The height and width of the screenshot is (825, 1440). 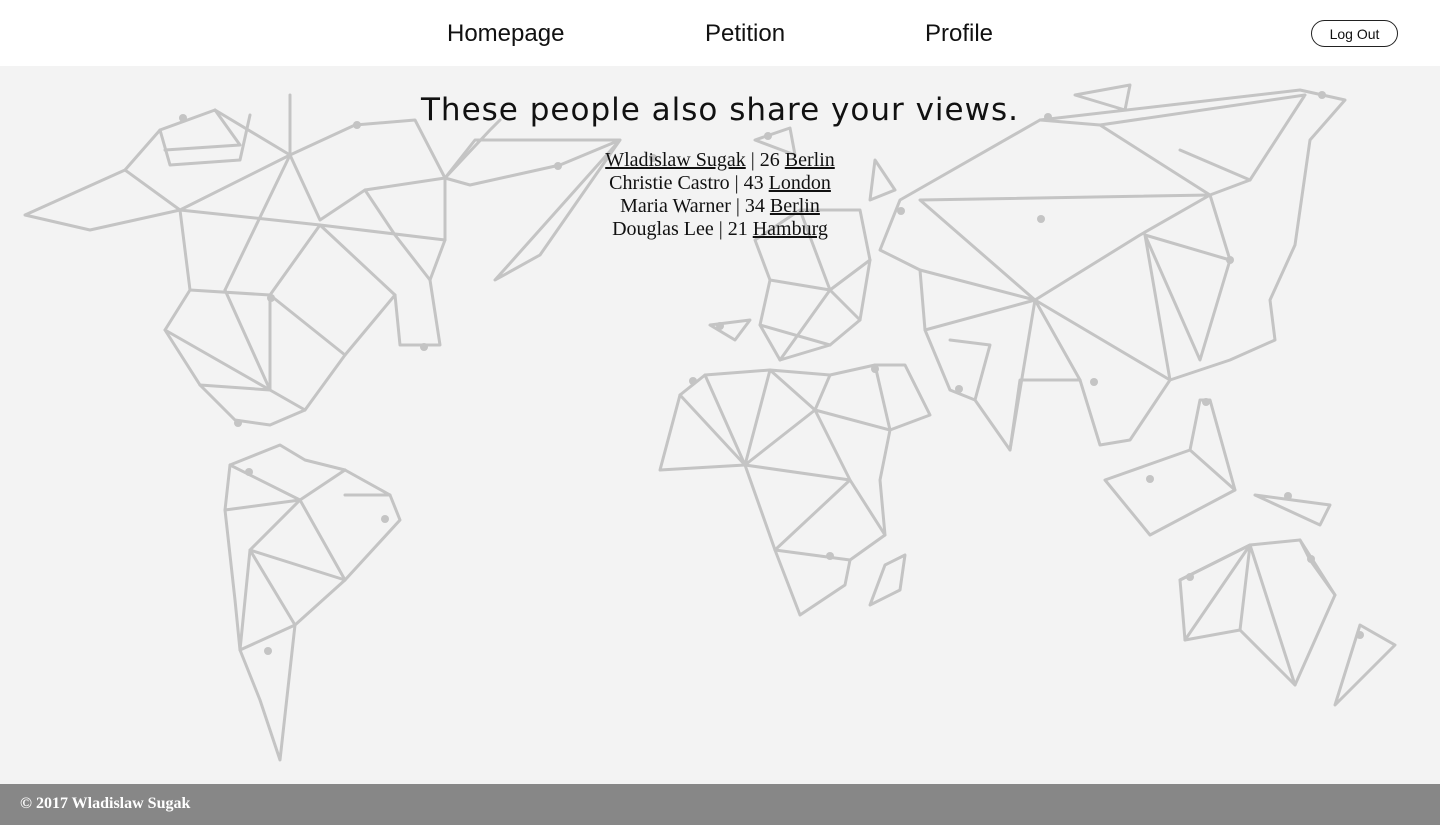 What do you see at coordinates (754, 206) in the screenshot?
I see `signer-age: 34` at bounding box center [754, 206].